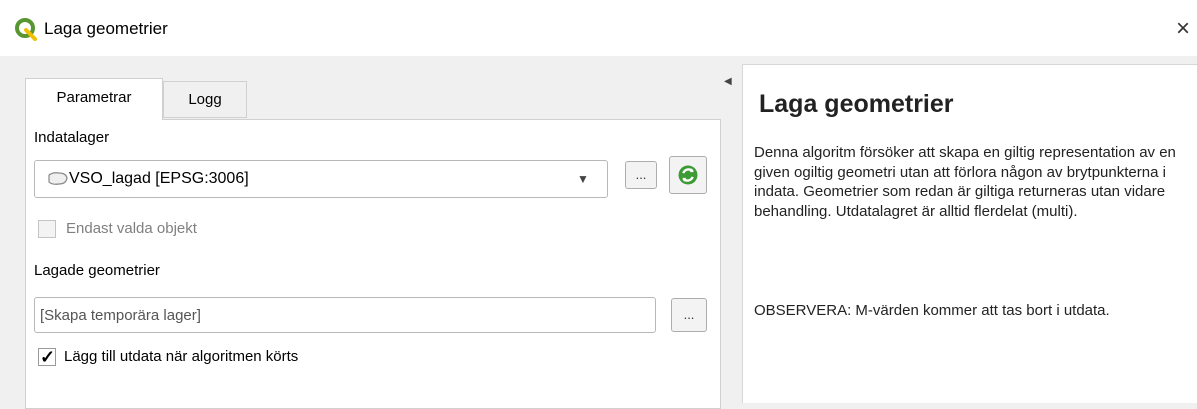  Describe the element at coordinates (345, 315) in the screenshot. I see `output-field: [Skapa temporära lager]` at that location.